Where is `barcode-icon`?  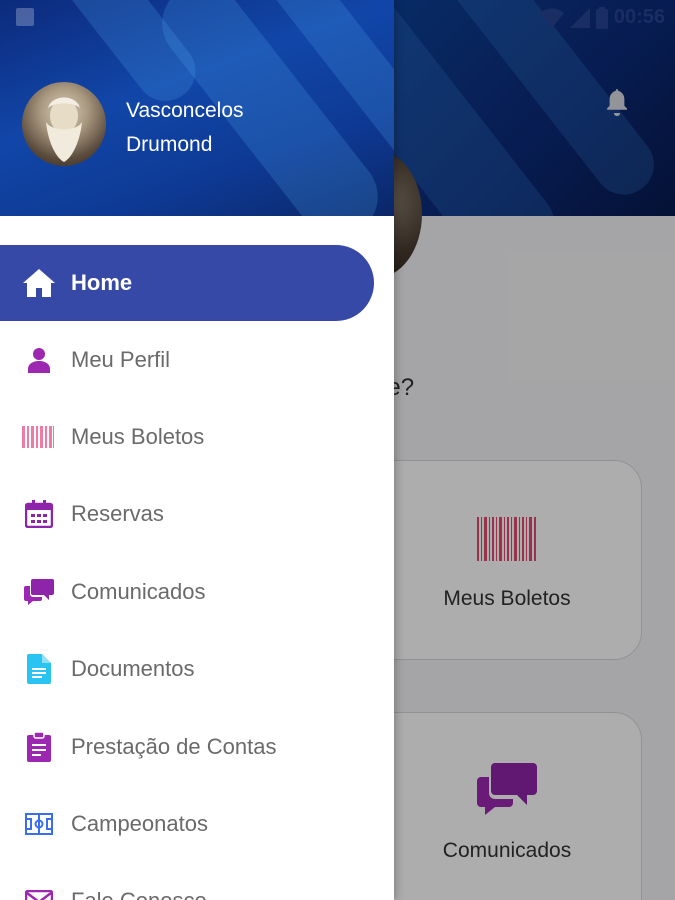
barcode-icon is located at coordinates (38, 437).